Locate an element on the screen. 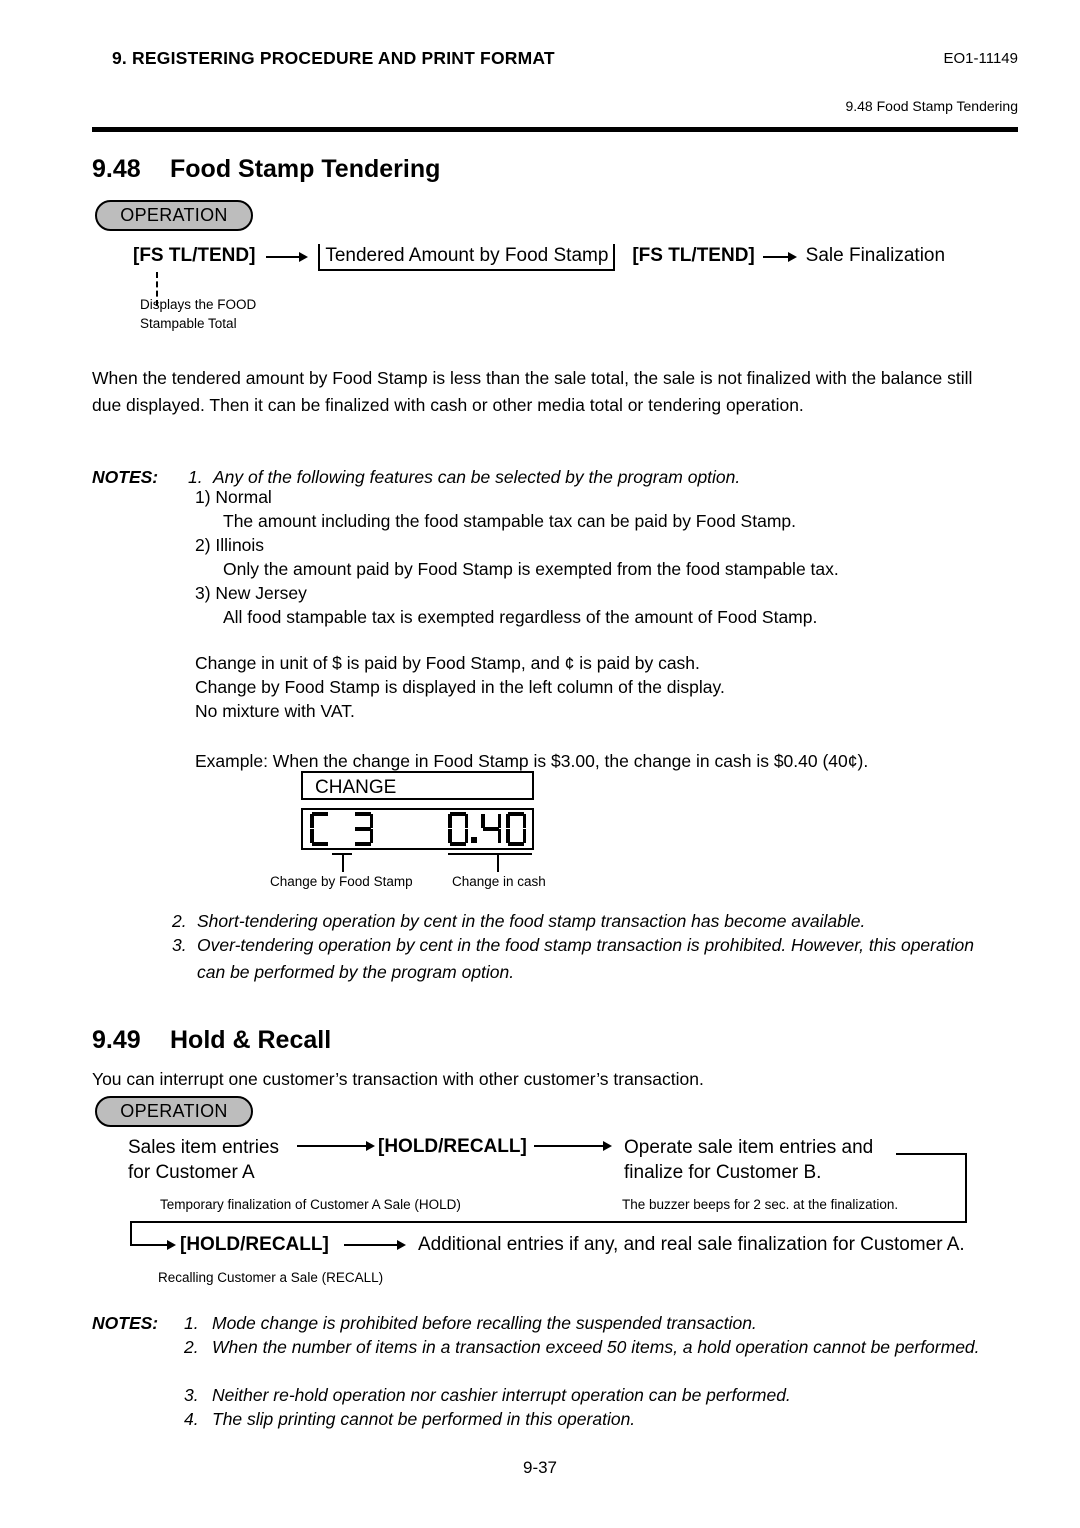 The height and width of the screenshot is (1528, 1080). operation-badge-948: OPERATION is located at coordinates (174, 215).